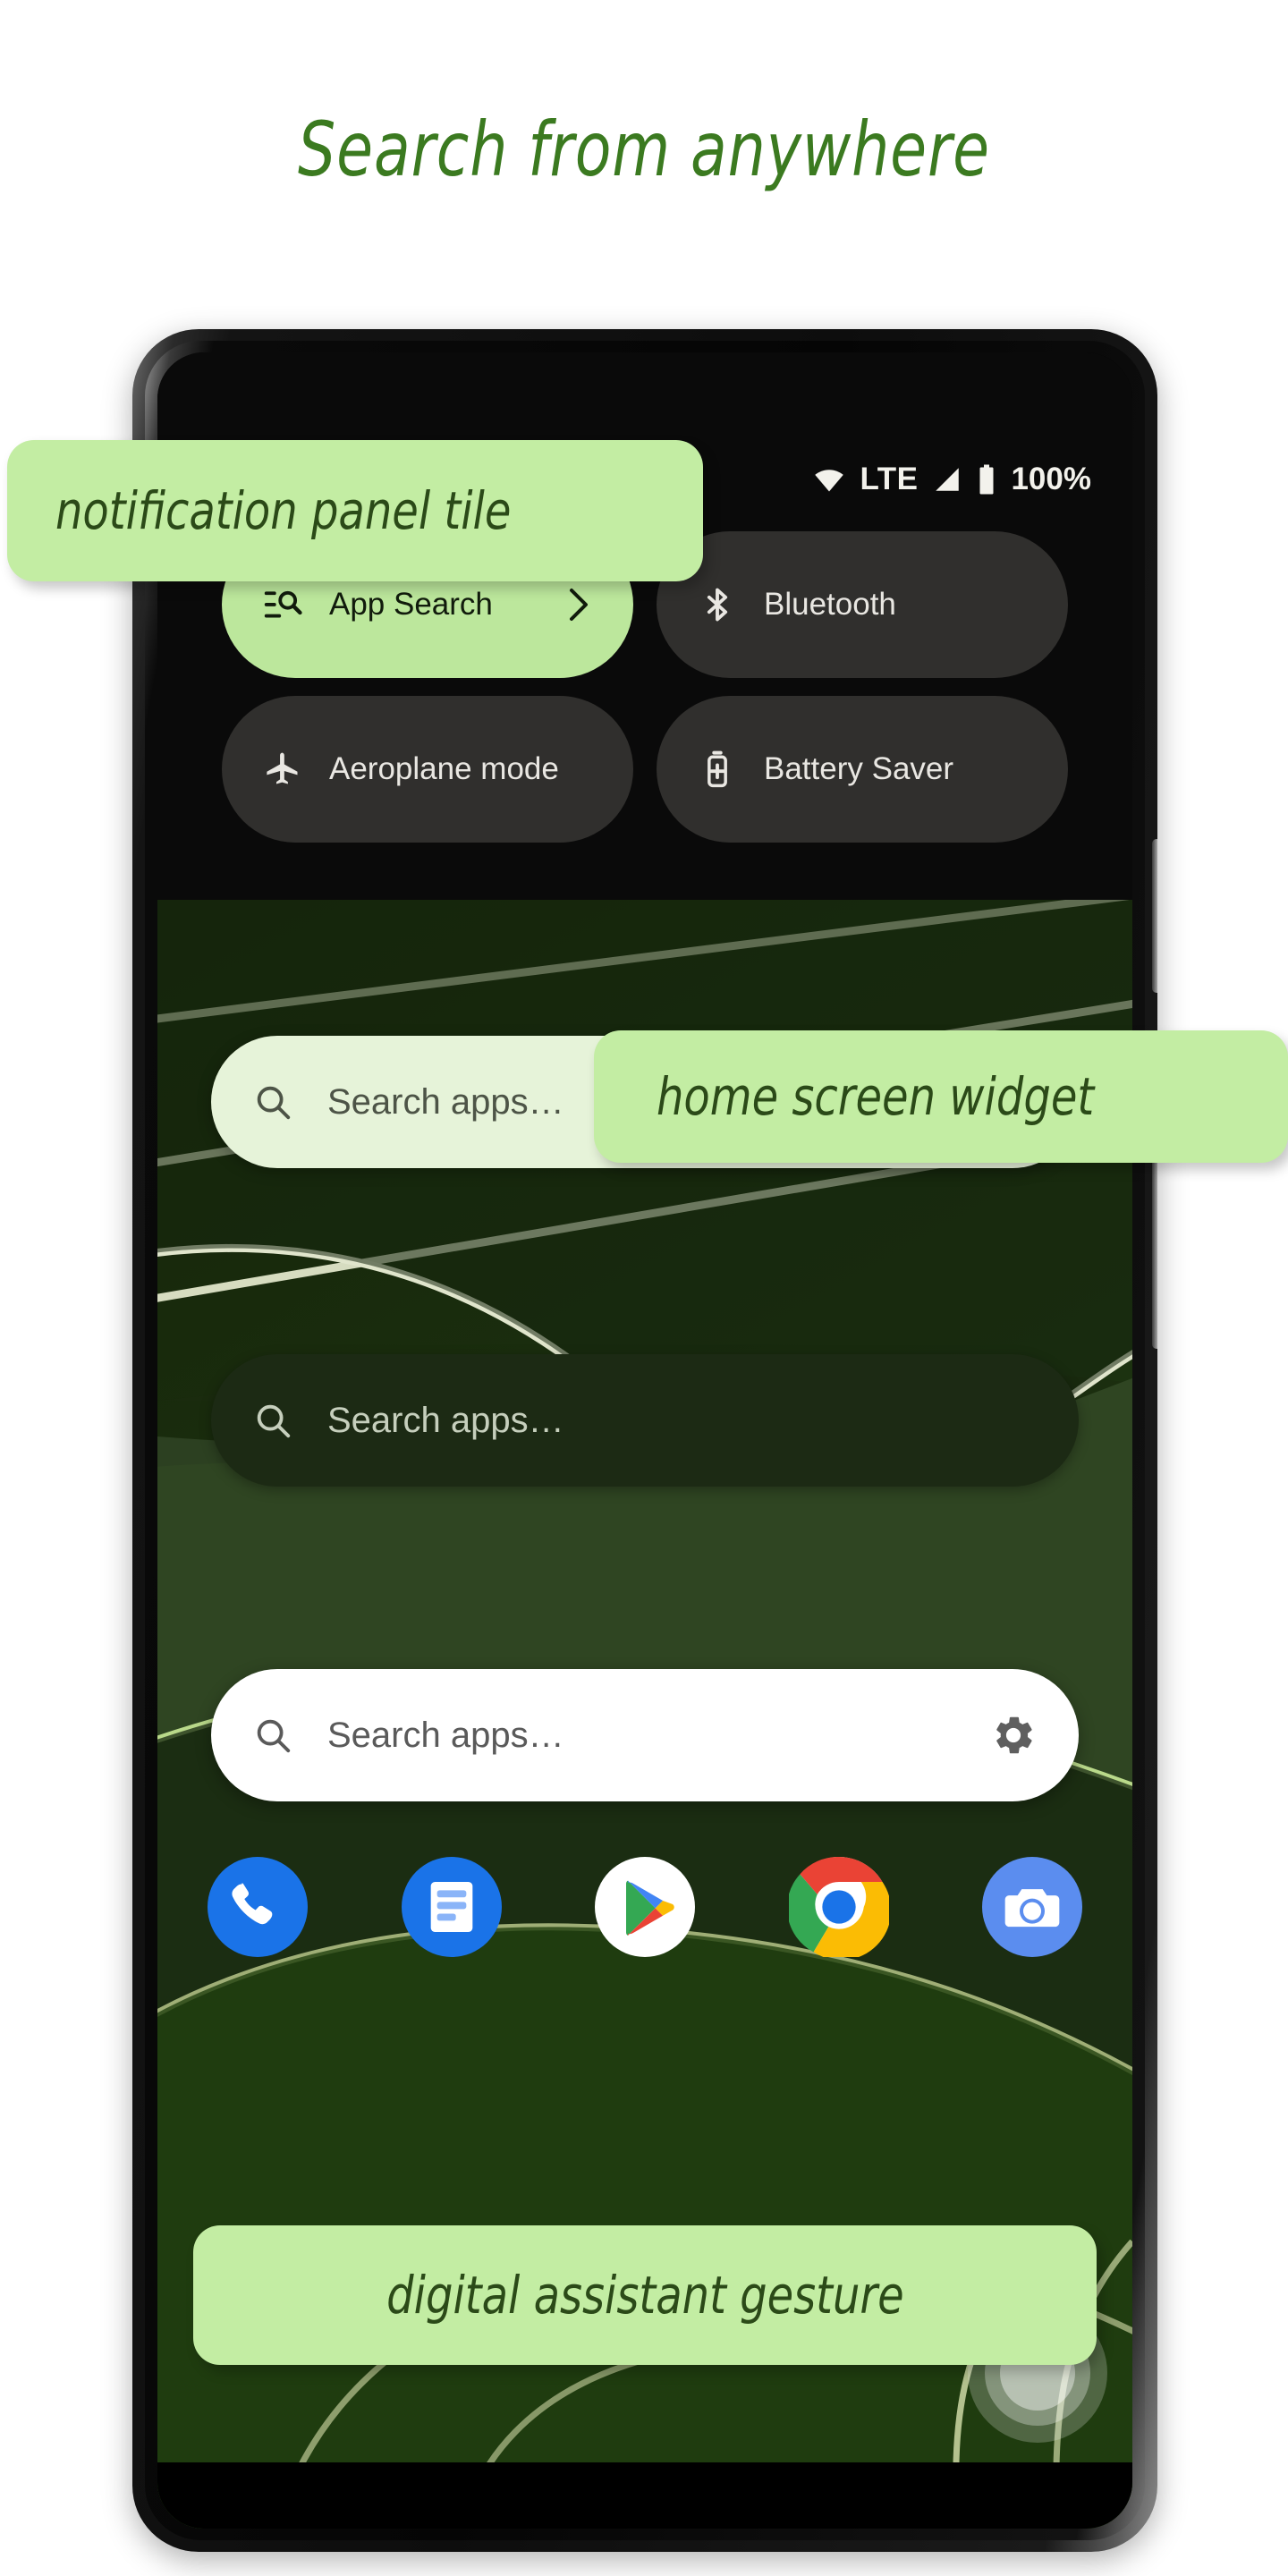 The width and height of the screenshot is (1288, 2576). Describe the element at coordinates (444, 768) in the screenshot. I see `tile-label: Aeroplane mode` at that location.